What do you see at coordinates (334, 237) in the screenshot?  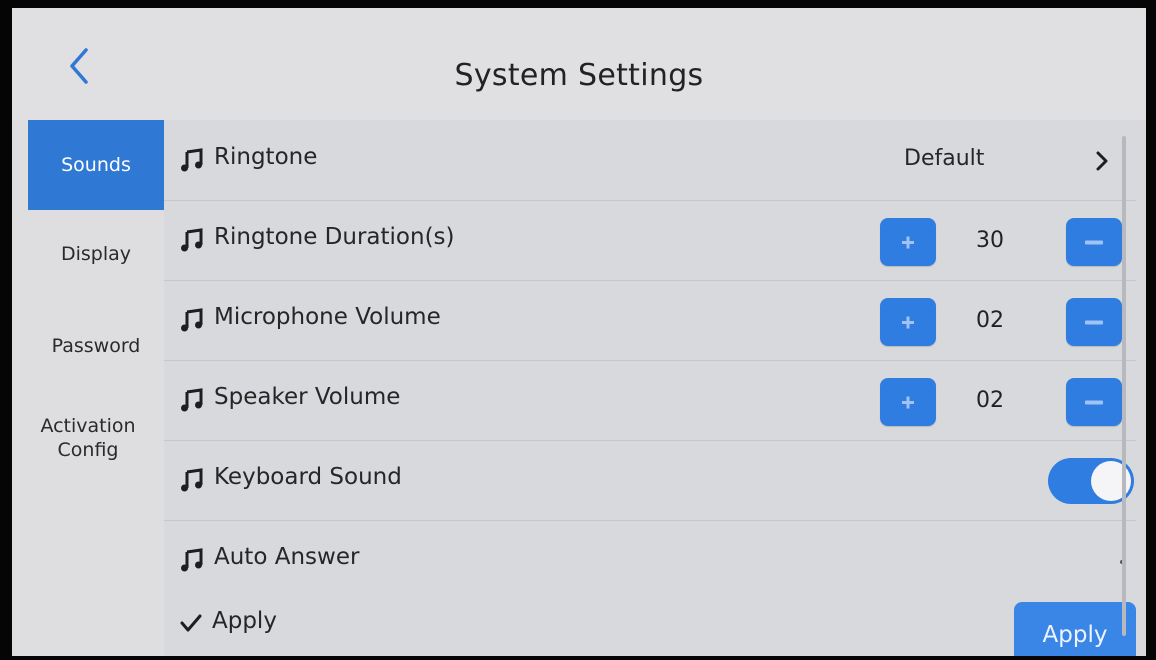 I see `setting-label: Ringtone Duration(s)` at bounding box center [334, 237].